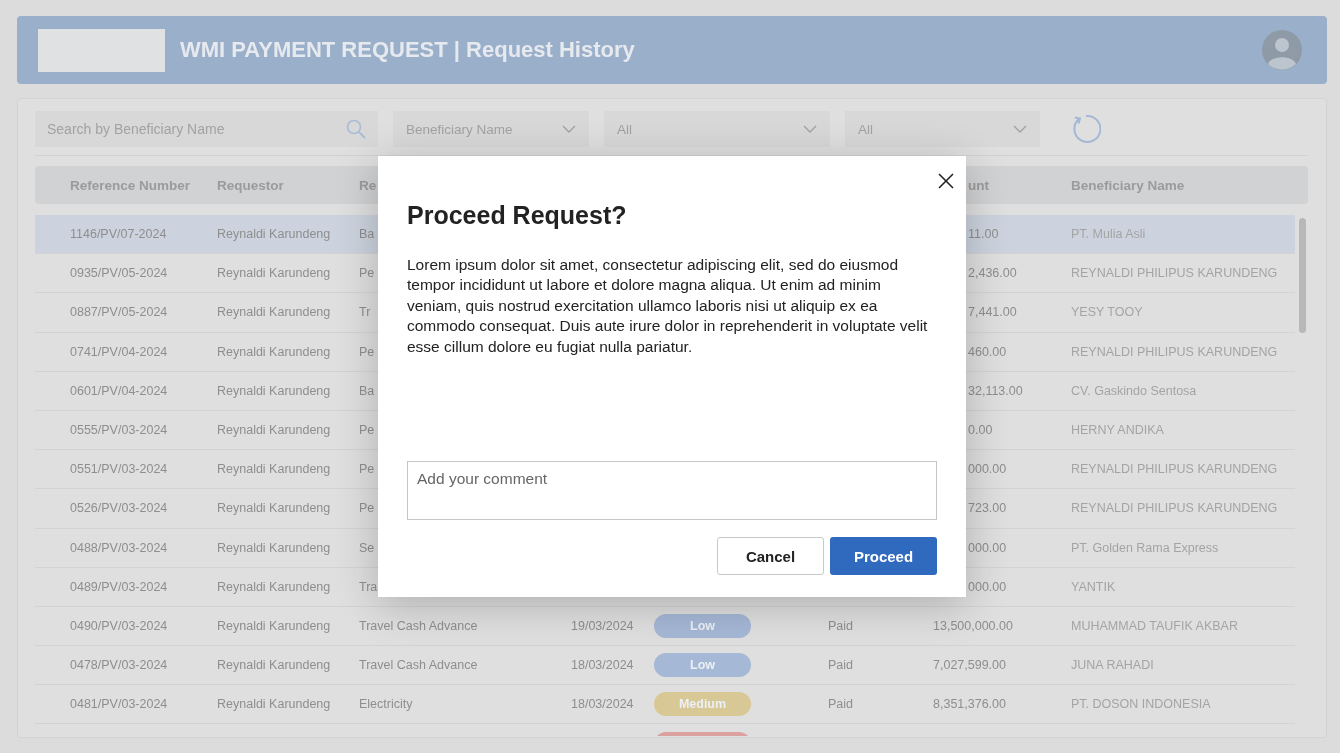 This screenshot has width=1340, height=753. I want to click on table-cell: 1146/PV/07-2024, so click(118, 234).